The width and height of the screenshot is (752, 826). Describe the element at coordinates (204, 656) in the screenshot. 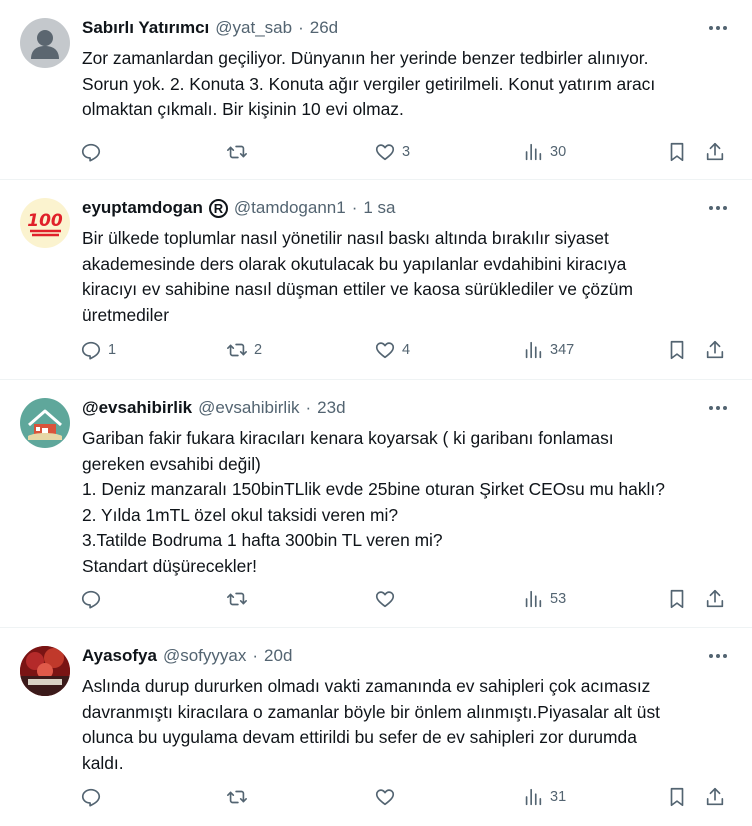

I see `author-handle: @sofyyyax` at that location.